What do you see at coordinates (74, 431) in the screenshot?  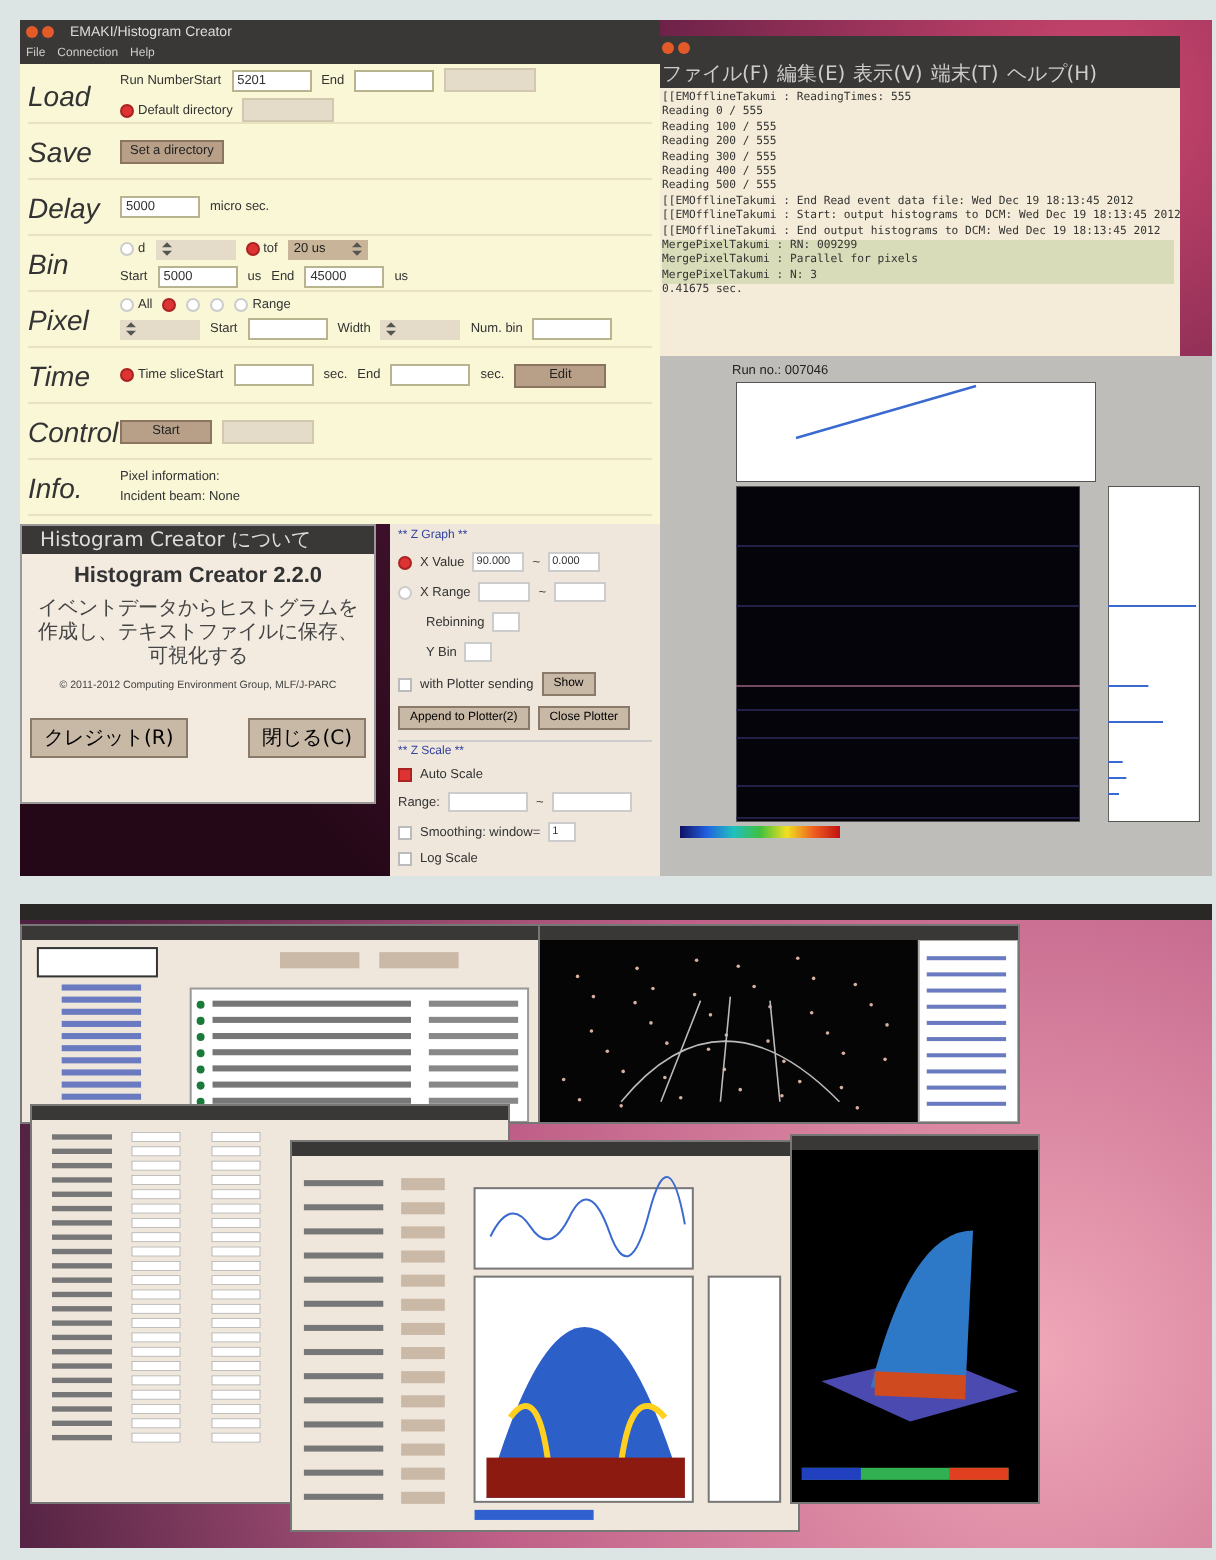 I see `section-label: Control` at bounding box center [74, 431].